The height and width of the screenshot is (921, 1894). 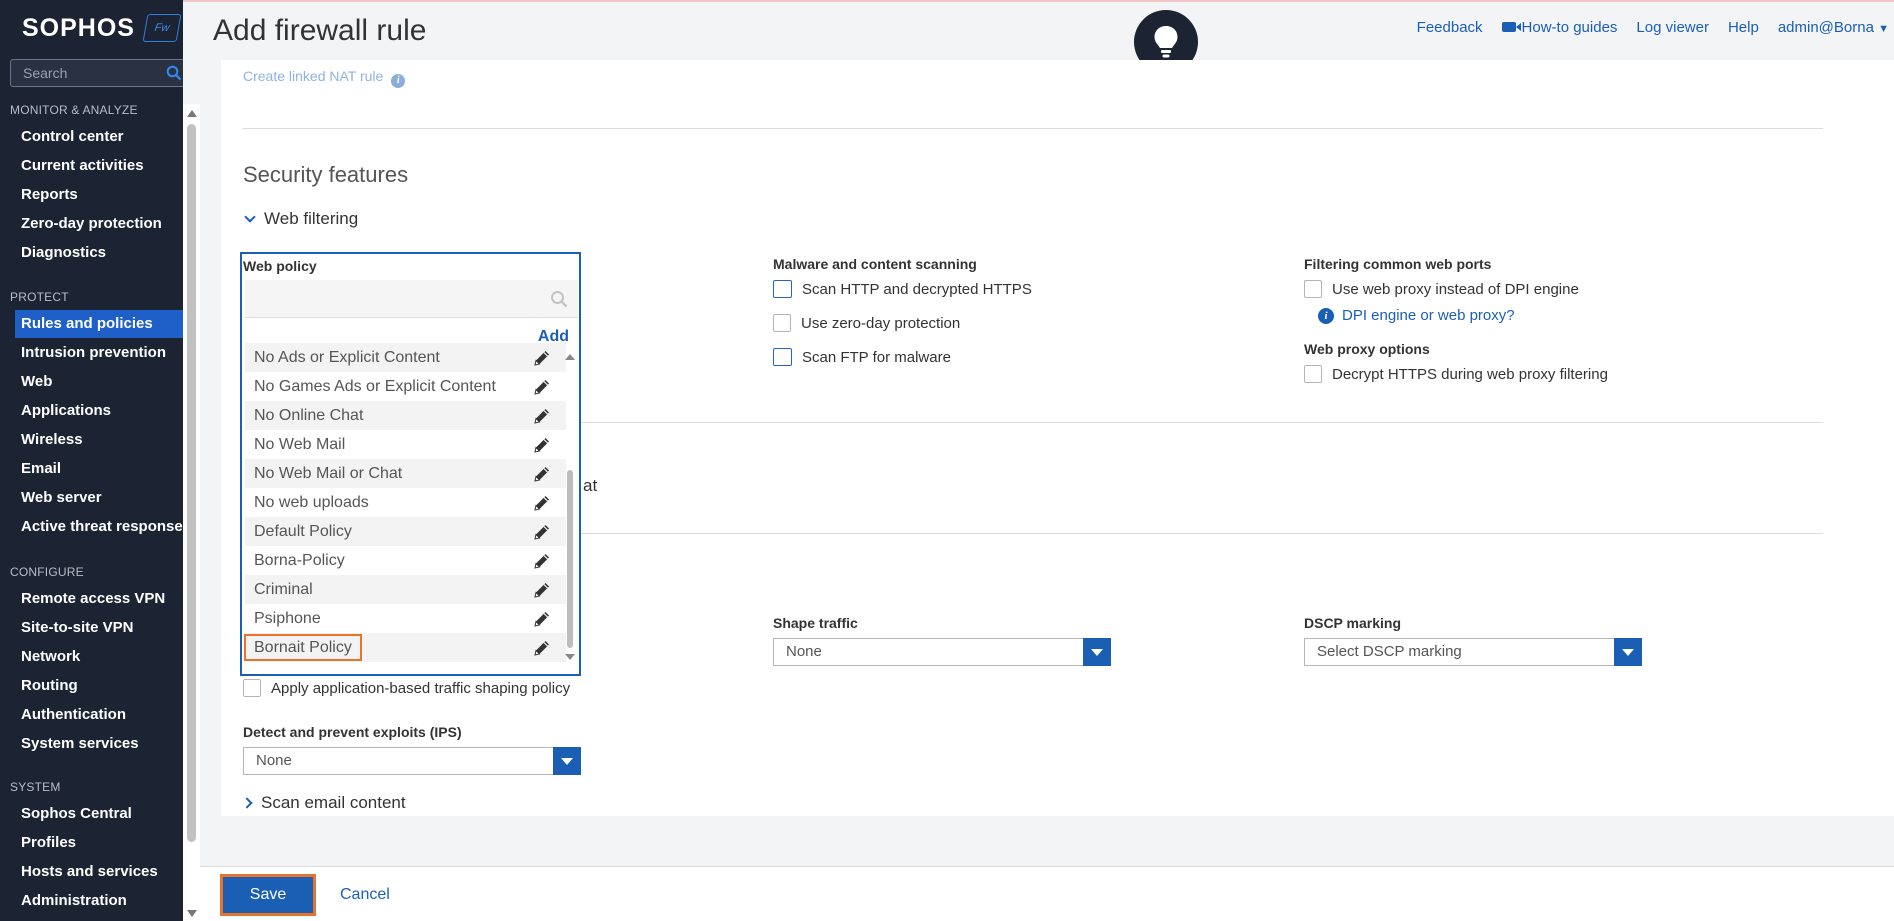 I want to click on web-policy-option-label: Bornait Policy, so click(x=303, y=647).